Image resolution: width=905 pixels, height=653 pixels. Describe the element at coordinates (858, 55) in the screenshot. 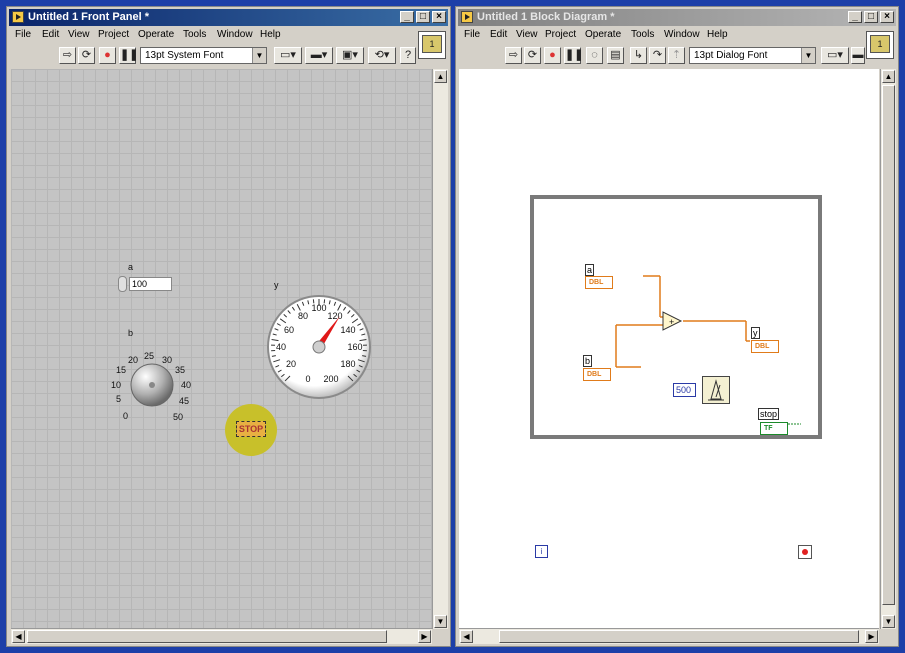

I see `distribute-objects-icon: ▬` at that location.